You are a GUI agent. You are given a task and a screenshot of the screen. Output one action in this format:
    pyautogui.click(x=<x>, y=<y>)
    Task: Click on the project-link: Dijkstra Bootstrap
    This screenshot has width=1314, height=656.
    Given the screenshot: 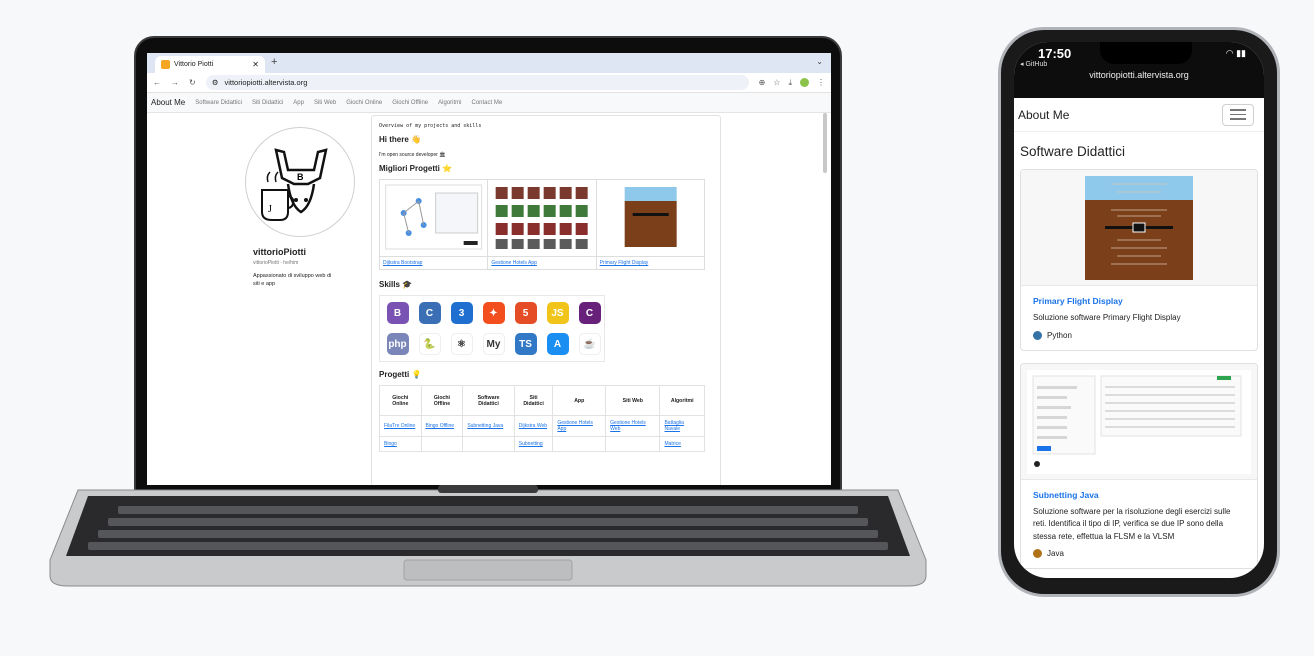 What is the action you would take?
    pyautogui.click(x=402, y=263)
    